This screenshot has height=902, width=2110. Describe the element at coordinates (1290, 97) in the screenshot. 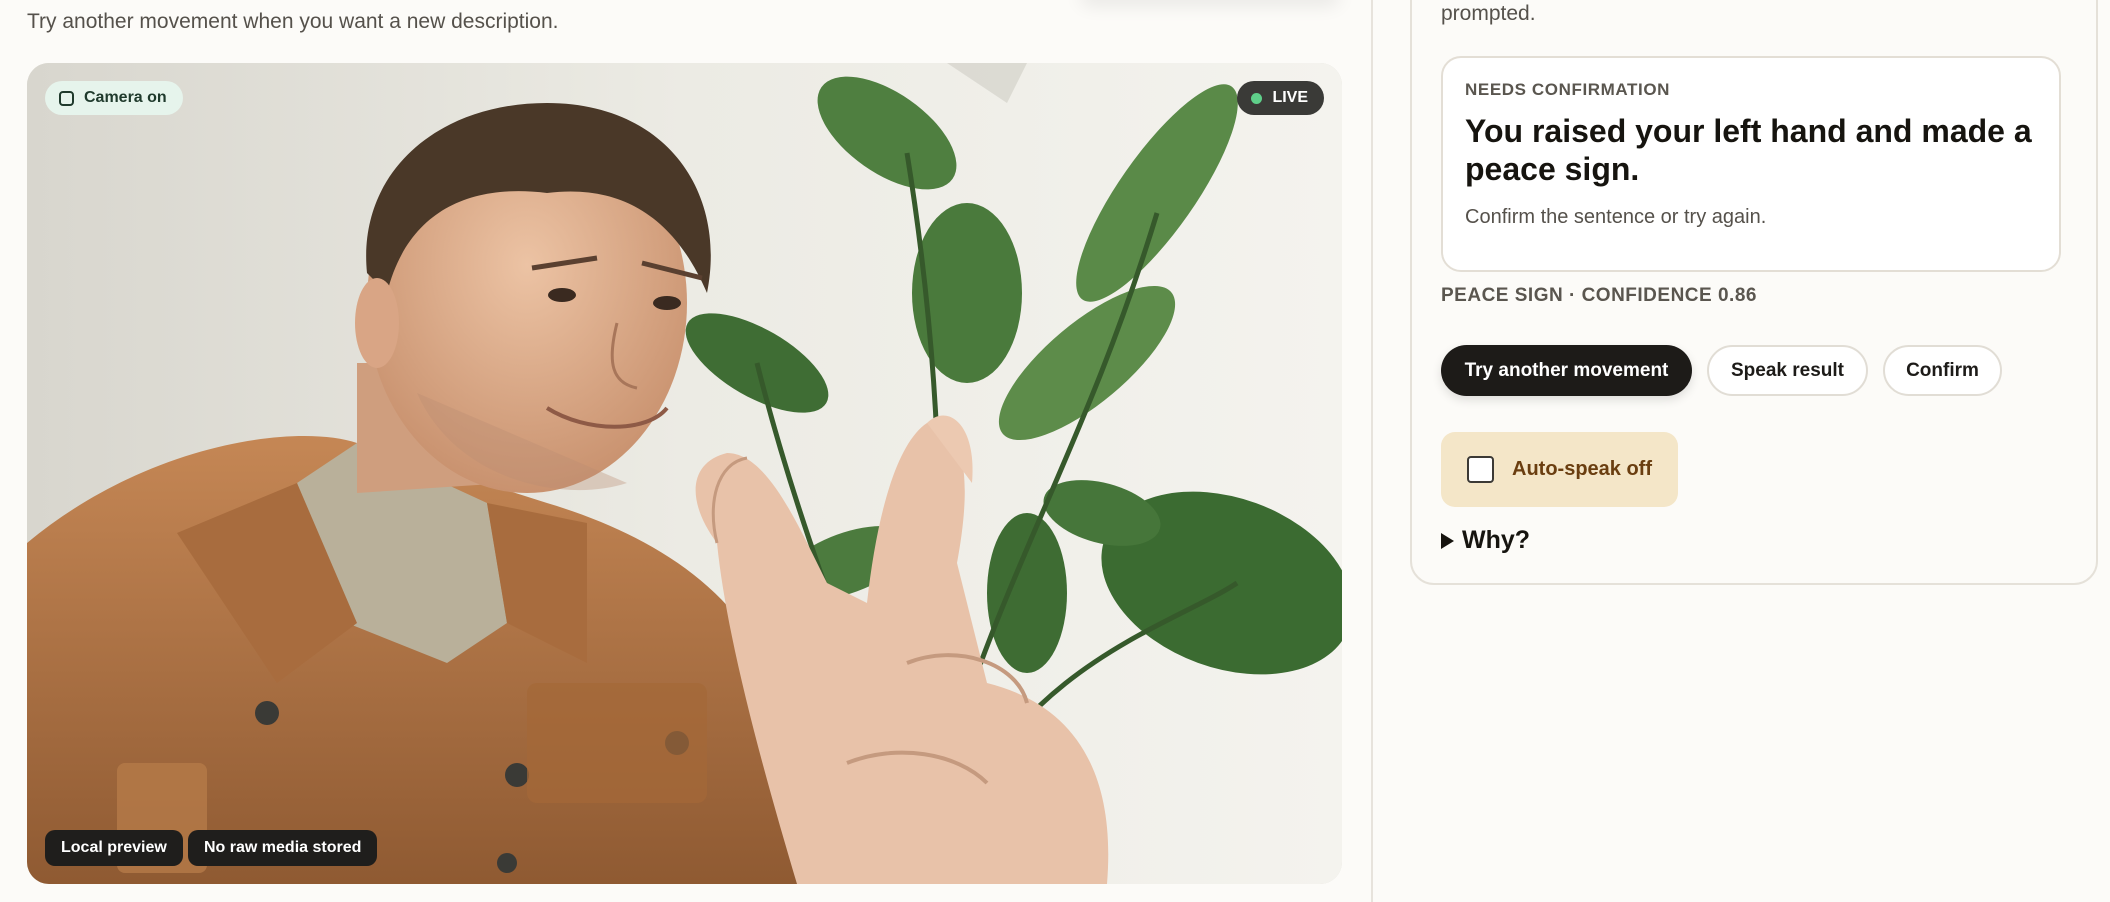

I see `live-label: LIVE` at that location.